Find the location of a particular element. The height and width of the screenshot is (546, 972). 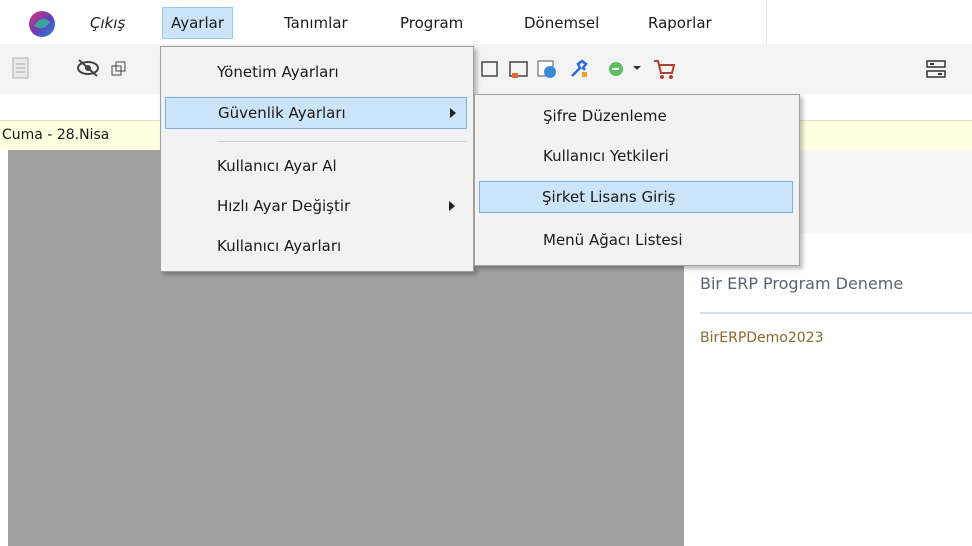

dropdown-arrow-icon is located at coordinates (637, 68).